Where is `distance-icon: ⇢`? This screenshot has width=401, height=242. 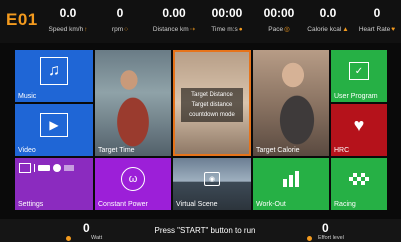 distance-icon: ⇢ is located at coordinates (192, 29).